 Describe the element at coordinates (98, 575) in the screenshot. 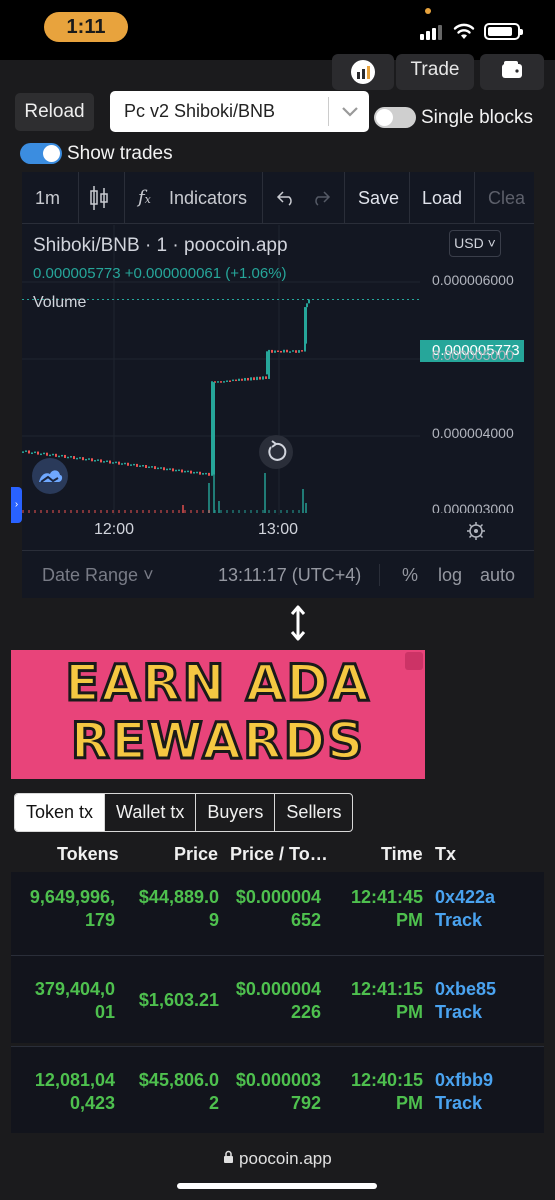

I see `date-range-button: Date Range ˅` at that location.